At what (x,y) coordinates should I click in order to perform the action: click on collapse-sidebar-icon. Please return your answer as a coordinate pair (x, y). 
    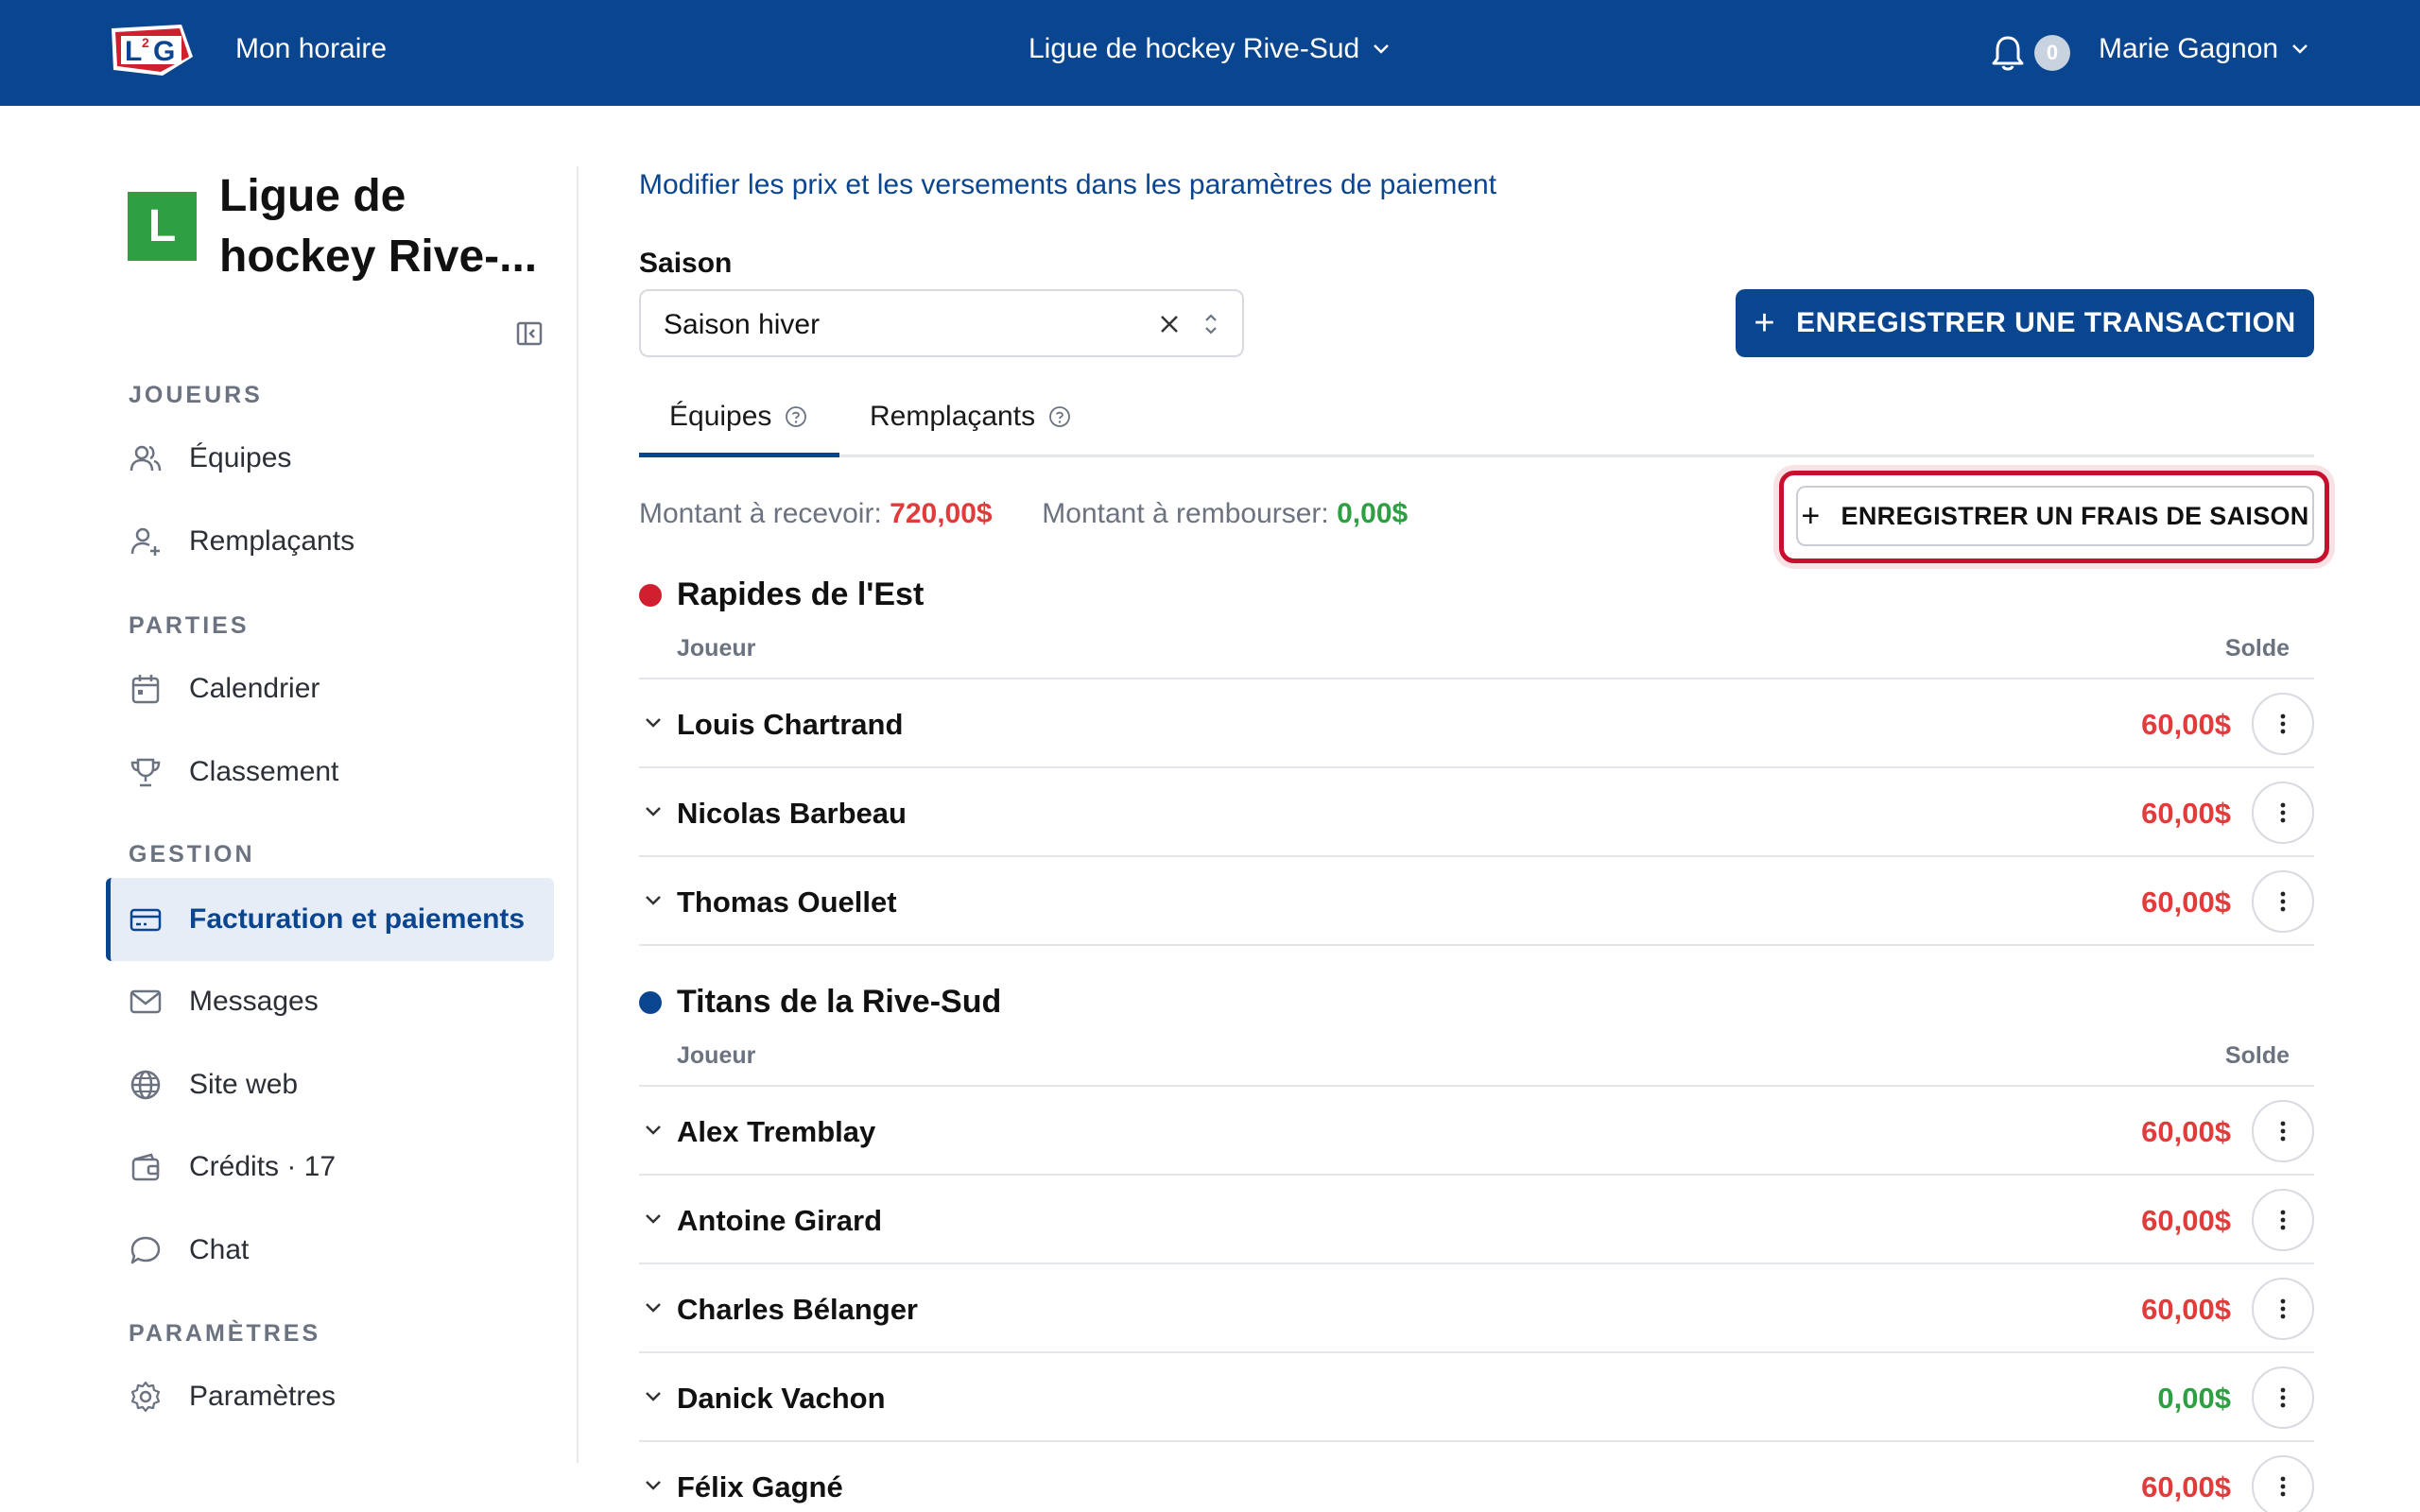
    Looking at the image, I should click on (529, 333).